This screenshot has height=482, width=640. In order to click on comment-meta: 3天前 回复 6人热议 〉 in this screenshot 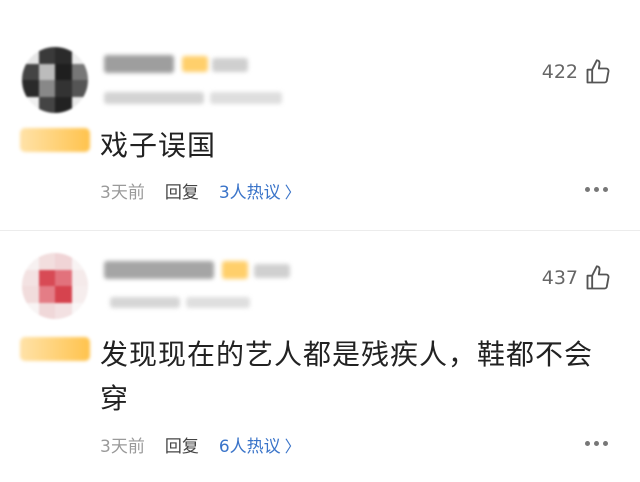, I will do `click(200, 445)`.